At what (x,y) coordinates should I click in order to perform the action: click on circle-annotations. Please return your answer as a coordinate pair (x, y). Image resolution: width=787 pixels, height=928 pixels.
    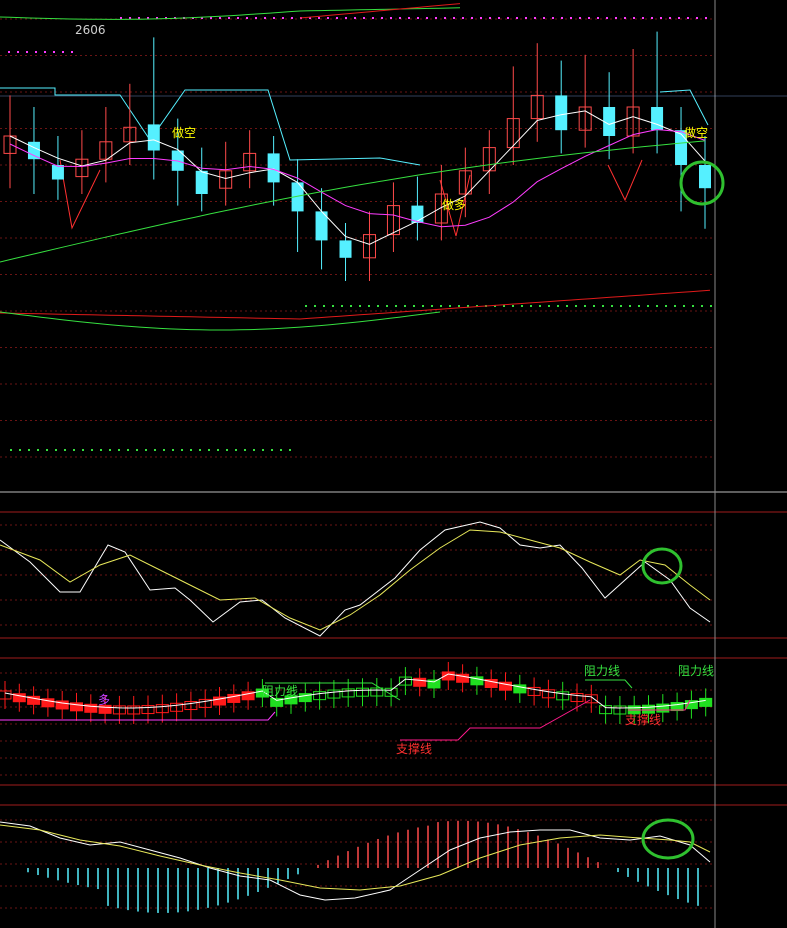
    Looking at the image, I should click on (683, 510).